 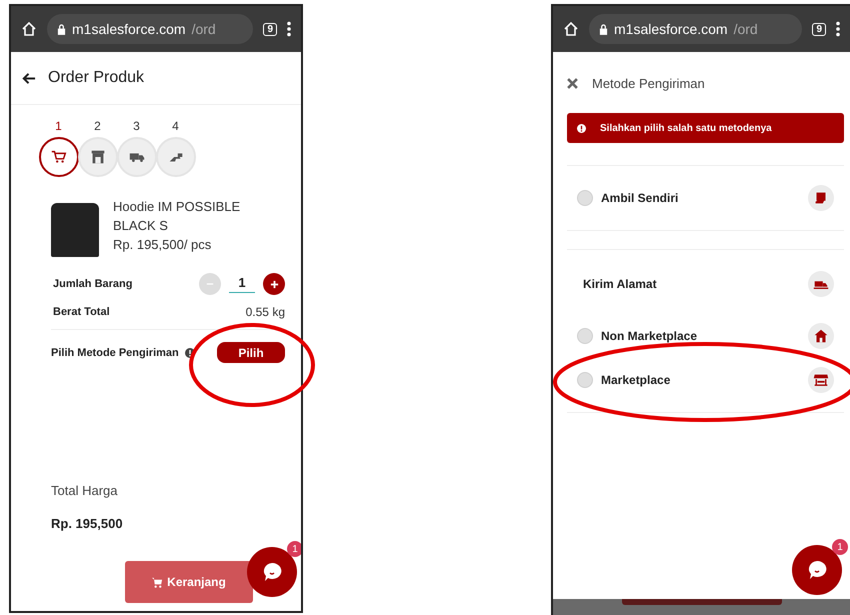 What do you see at coordinates (189, 353) in the screenshot?
I see `info-icon` at bounding box center [189, 353].